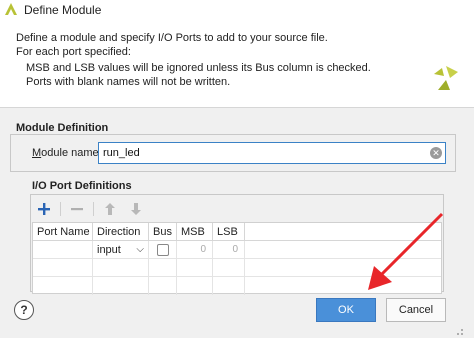 This screenshot has height=338, width=474. What do you see at coordinates (63, 232) in the screenshot?
I see `column-header-port-name: Port Name` at bounding box center [63, 232].